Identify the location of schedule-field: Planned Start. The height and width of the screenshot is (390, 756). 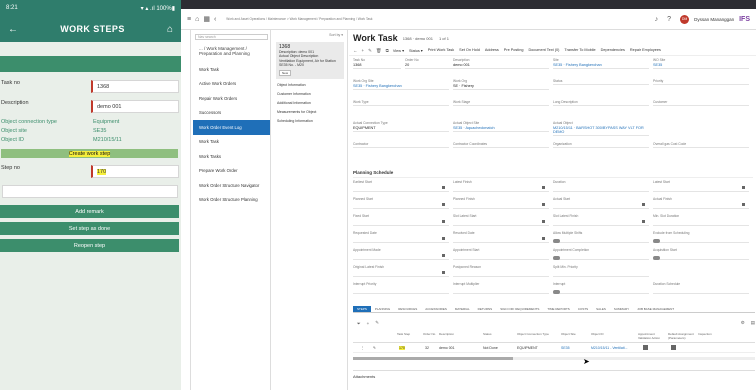
(401, 204).